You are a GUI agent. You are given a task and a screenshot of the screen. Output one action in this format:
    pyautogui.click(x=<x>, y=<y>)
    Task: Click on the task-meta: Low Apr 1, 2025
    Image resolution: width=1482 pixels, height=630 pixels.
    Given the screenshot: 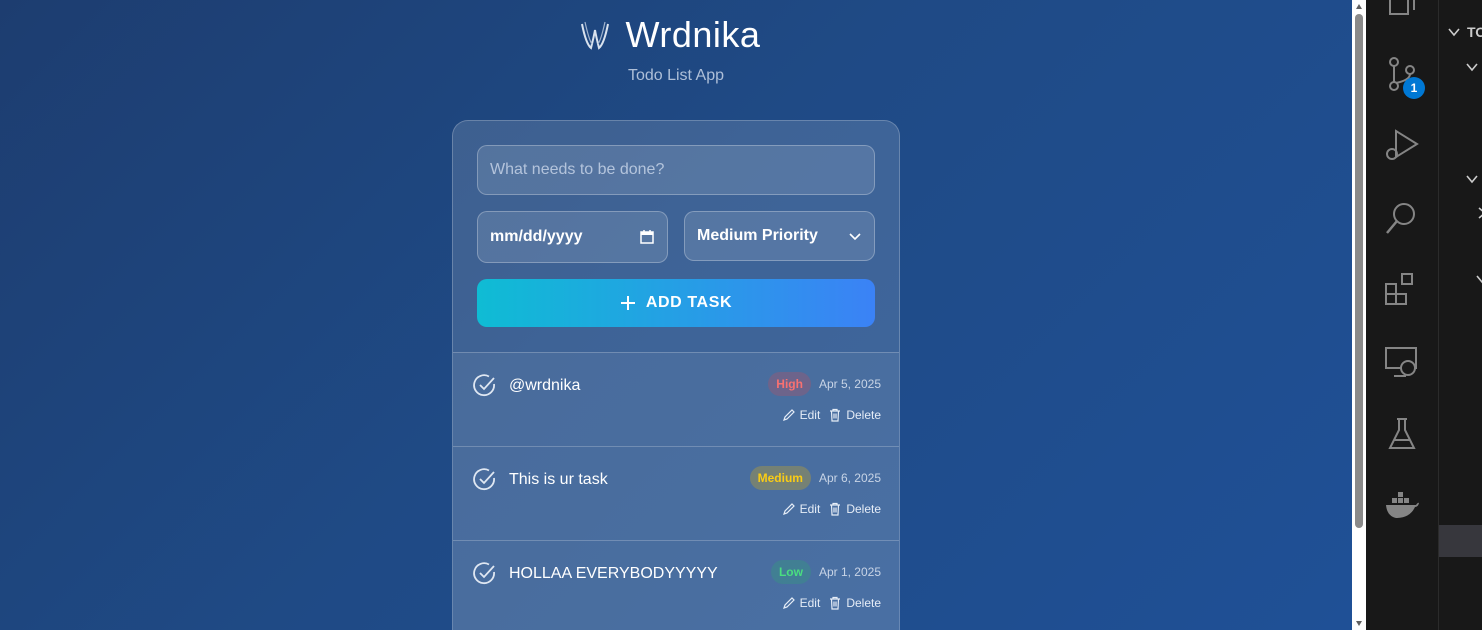 What is the action you would take?
    pyautogui.click(x=825, y=572)
    